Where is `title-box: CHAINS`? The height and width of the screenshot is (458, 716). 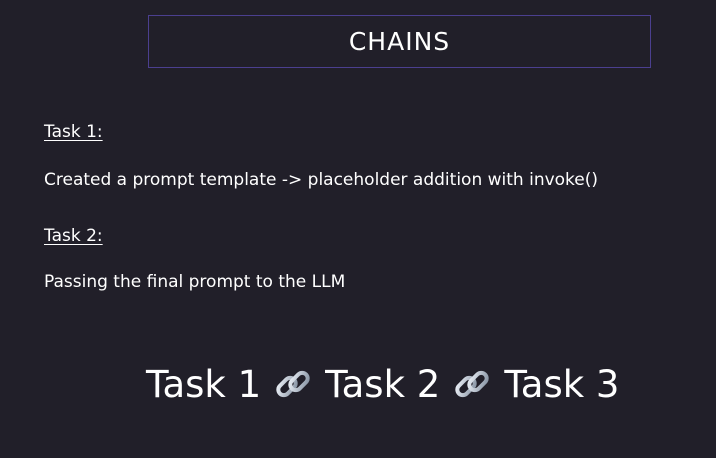 title-box: CHAINS is located at coordinates (399, 41).